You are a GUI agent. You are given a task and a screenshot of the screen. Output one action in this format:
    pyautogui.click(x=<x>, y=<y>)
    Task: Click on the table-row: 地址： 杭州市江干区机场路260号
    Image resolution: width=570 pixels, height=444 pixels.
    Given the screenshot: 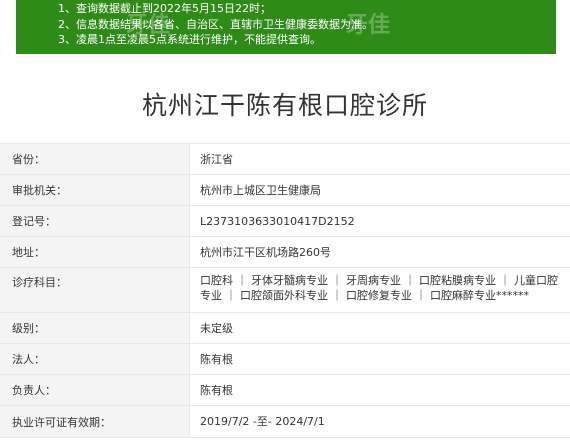 What is the action you would take?
    pyautogui.click(x=285, y=252)
    